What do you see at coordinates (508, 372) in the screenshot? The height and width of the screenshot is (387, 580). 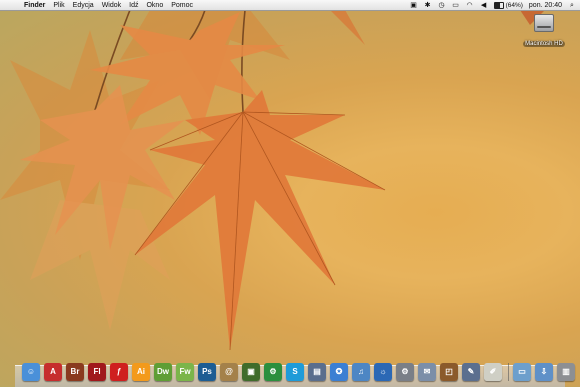 I see `dock-separator` at bounding box center [508, 372].